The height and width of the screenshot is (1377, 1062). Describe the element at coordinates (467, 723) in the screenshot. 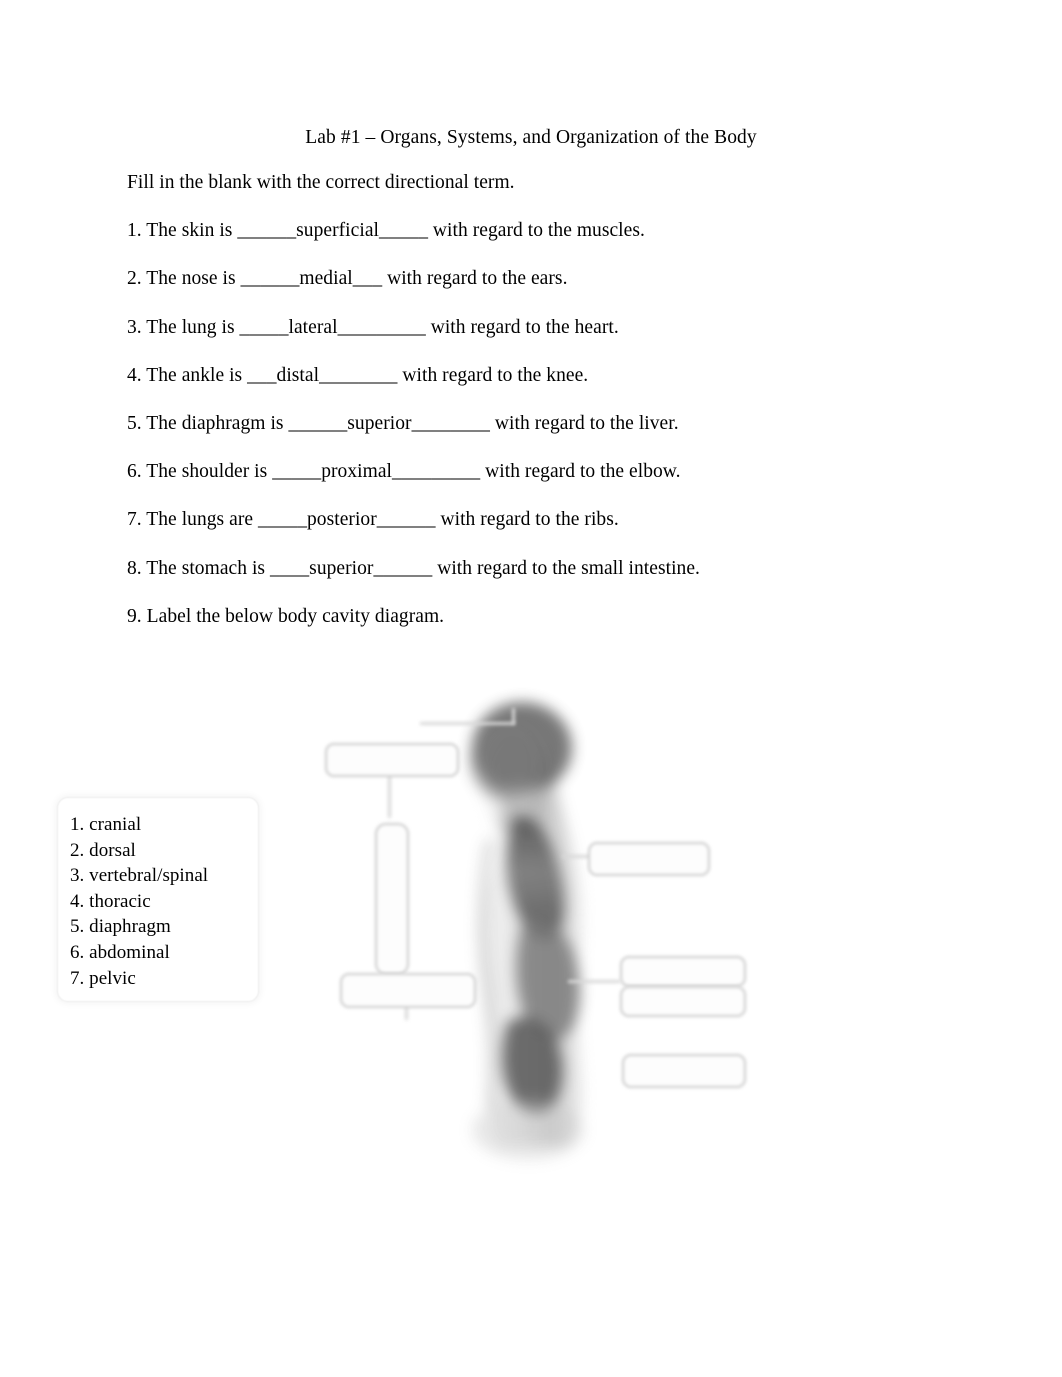

I see `connector-top-left` at that location.